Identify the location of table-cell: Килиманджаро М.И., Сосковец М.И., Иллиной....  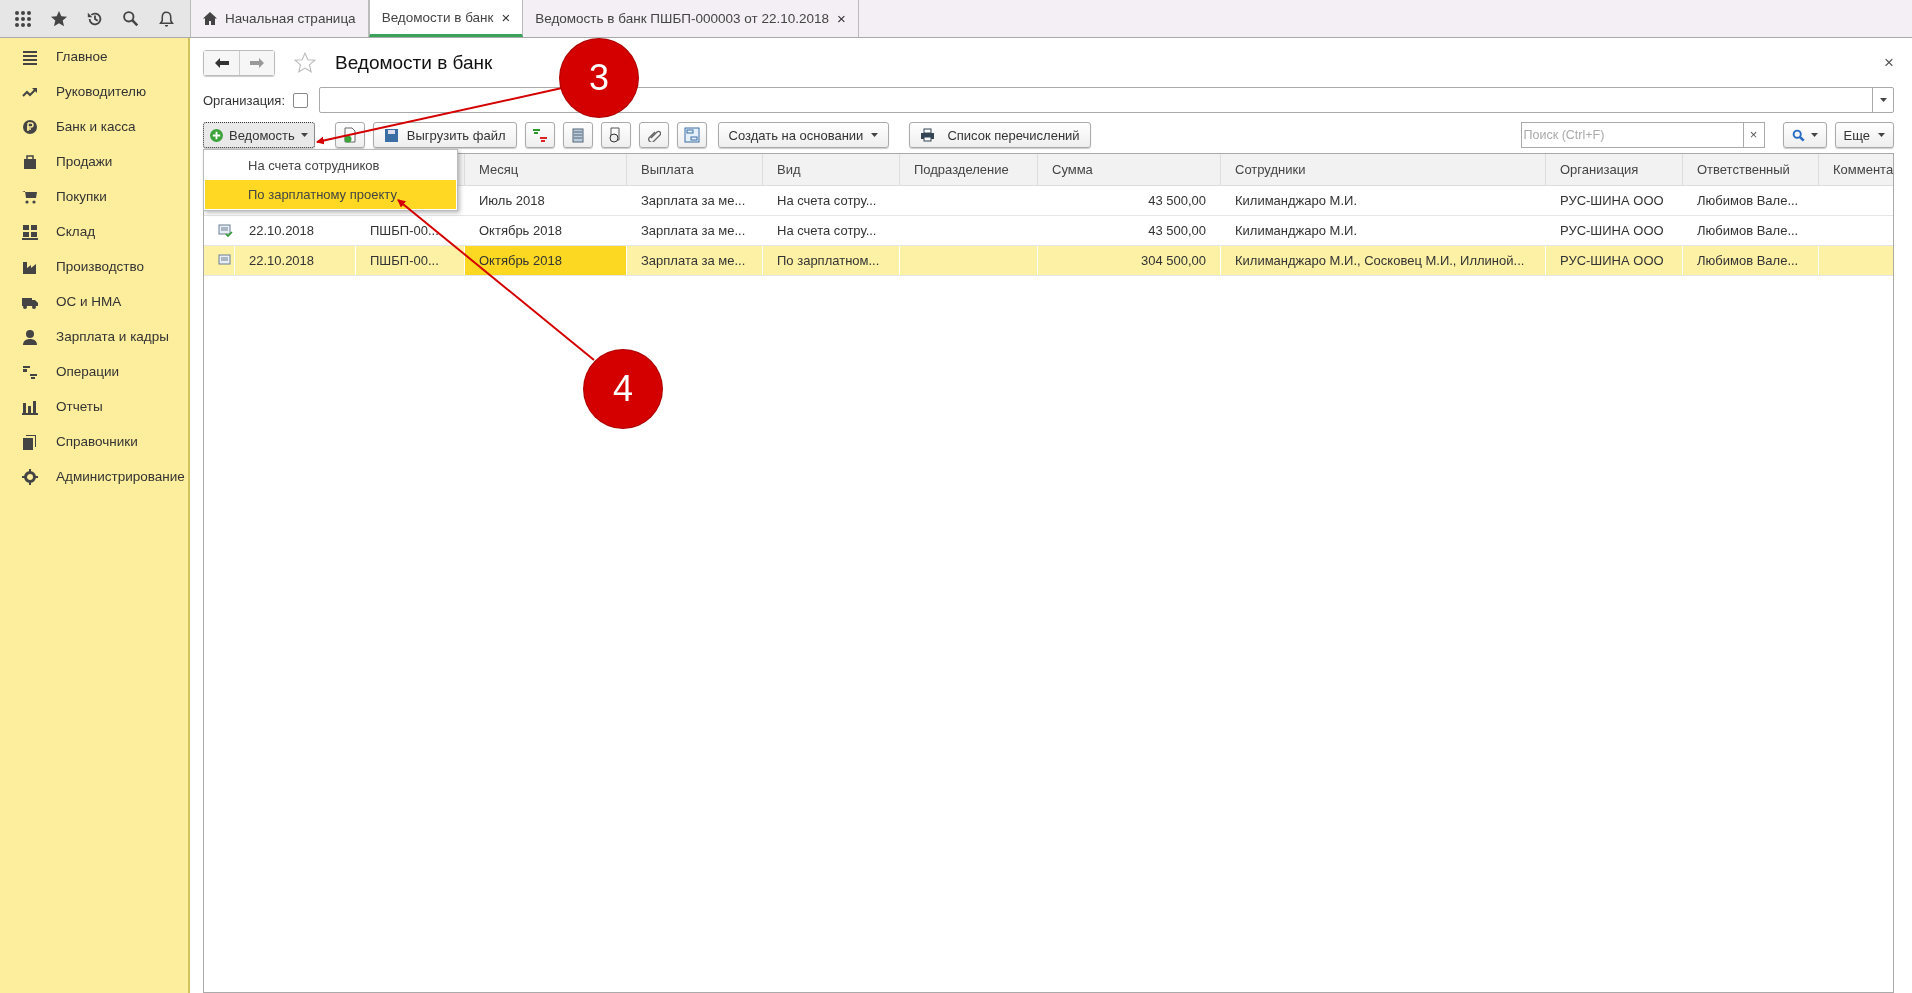
(1380, 260).